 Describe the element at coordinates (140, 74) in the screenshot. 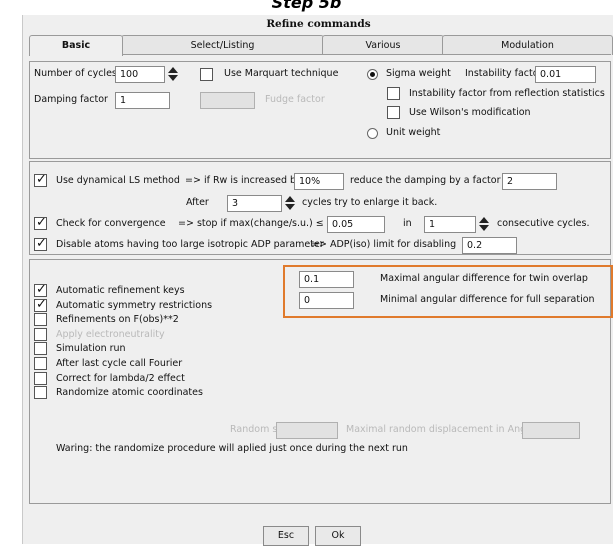

I see `cycles-input: 100` at that location.